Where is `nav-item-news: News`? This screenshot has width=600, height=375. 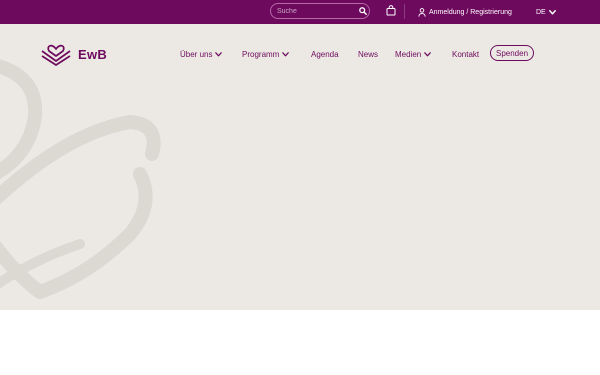 nav-item-news: News is located at coordinates (368, 54).